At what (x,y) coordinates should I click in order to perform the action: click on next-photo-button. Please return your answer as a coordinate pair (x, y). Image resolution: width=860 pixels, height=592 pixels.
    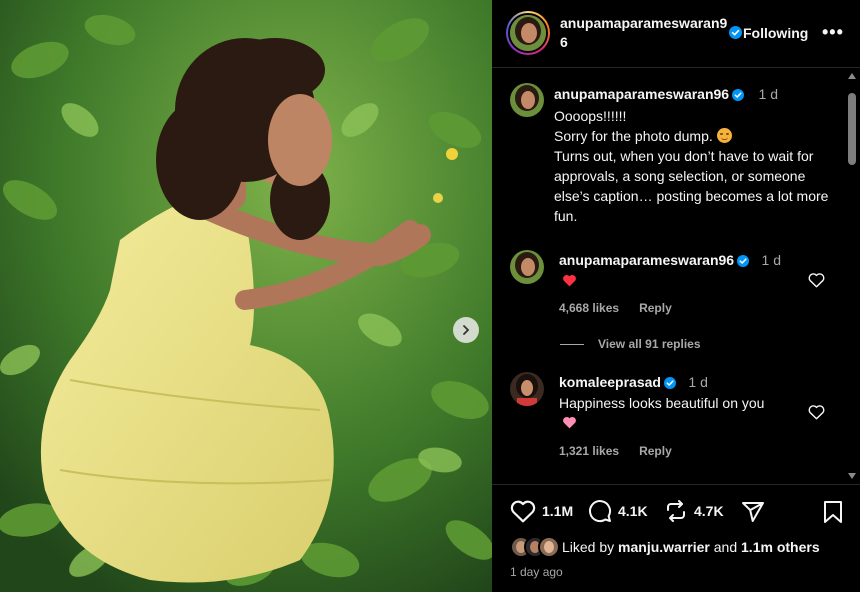
    Looking at the image, I should click on (466, 330).